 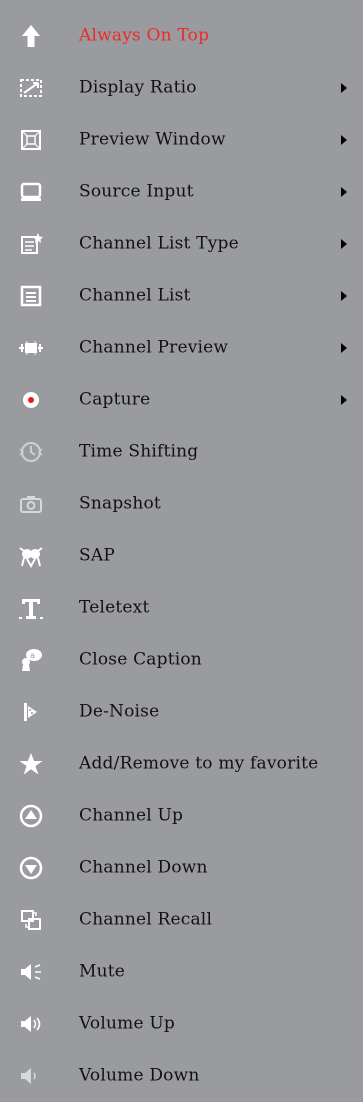 What do you see at coordinates (31, 920) in the screenshot?
I see `channel-recall-icon` at bounding box center [31, 920].